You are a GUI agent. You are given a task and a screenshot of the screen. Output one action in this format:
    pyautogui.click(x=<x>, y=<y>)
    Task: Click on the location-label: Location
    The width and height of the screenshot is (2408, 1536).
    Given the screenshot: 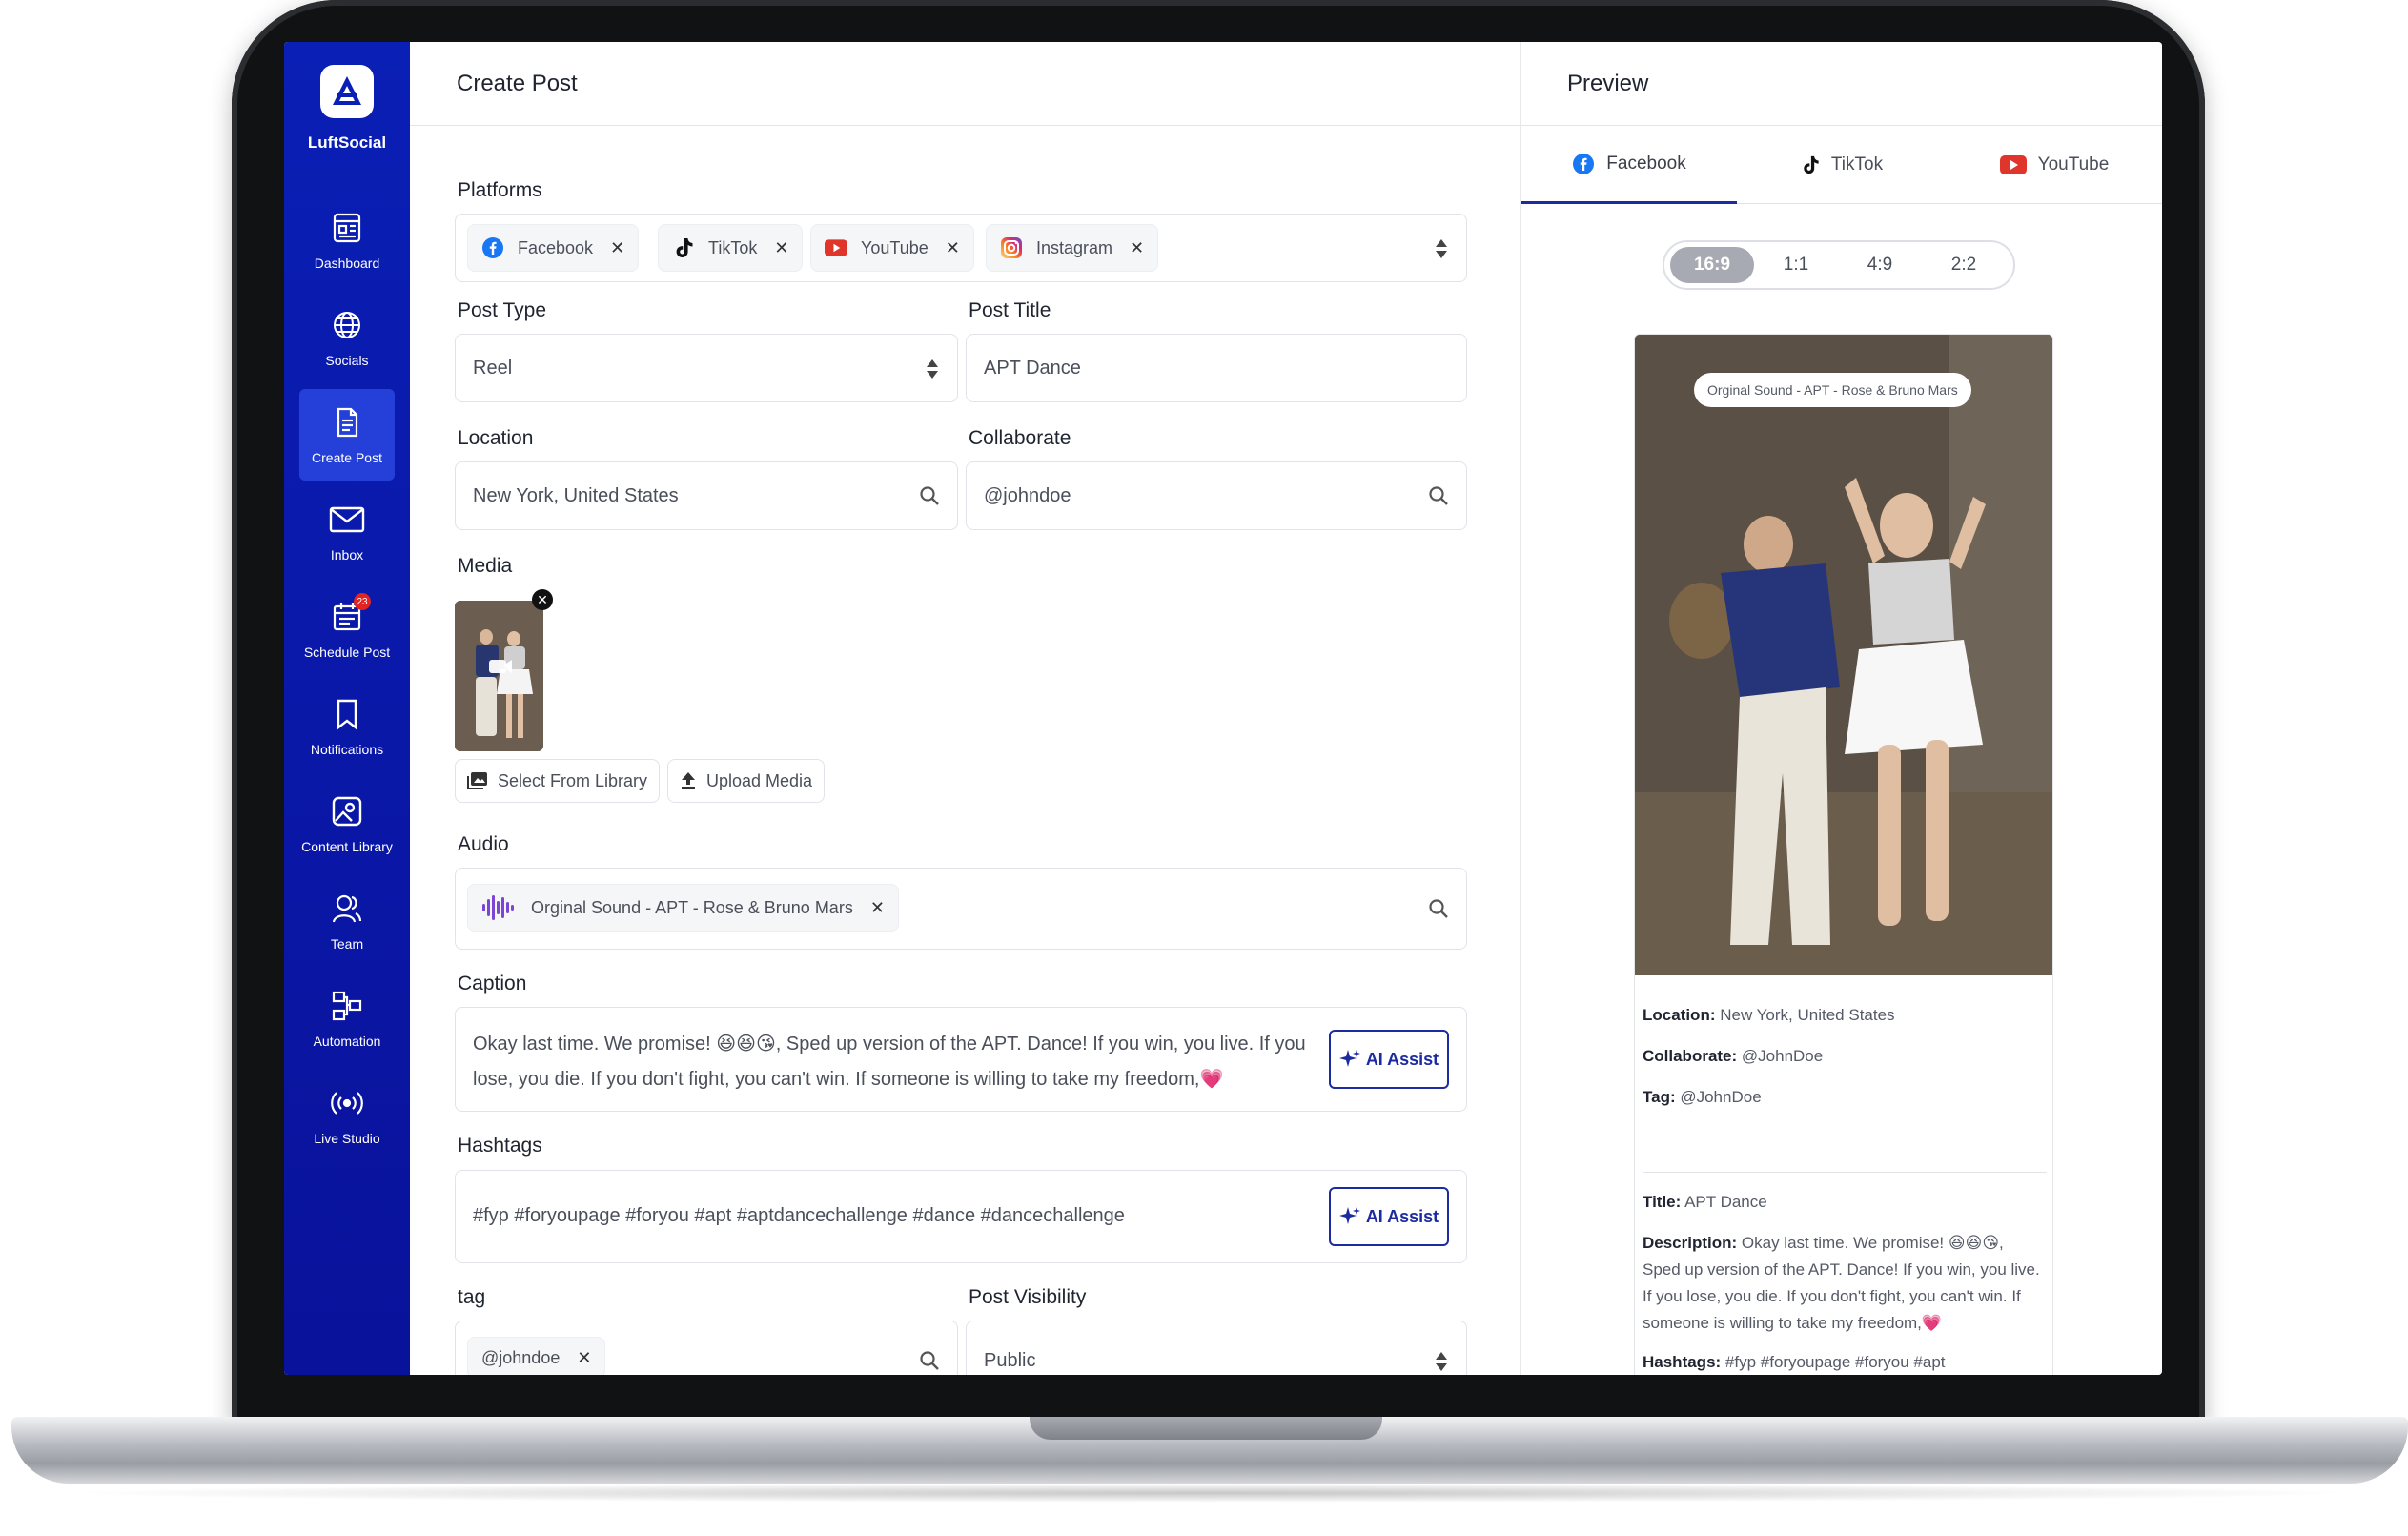 What is the action you would take?
    pyautogui.click(x=496, y=438)
    